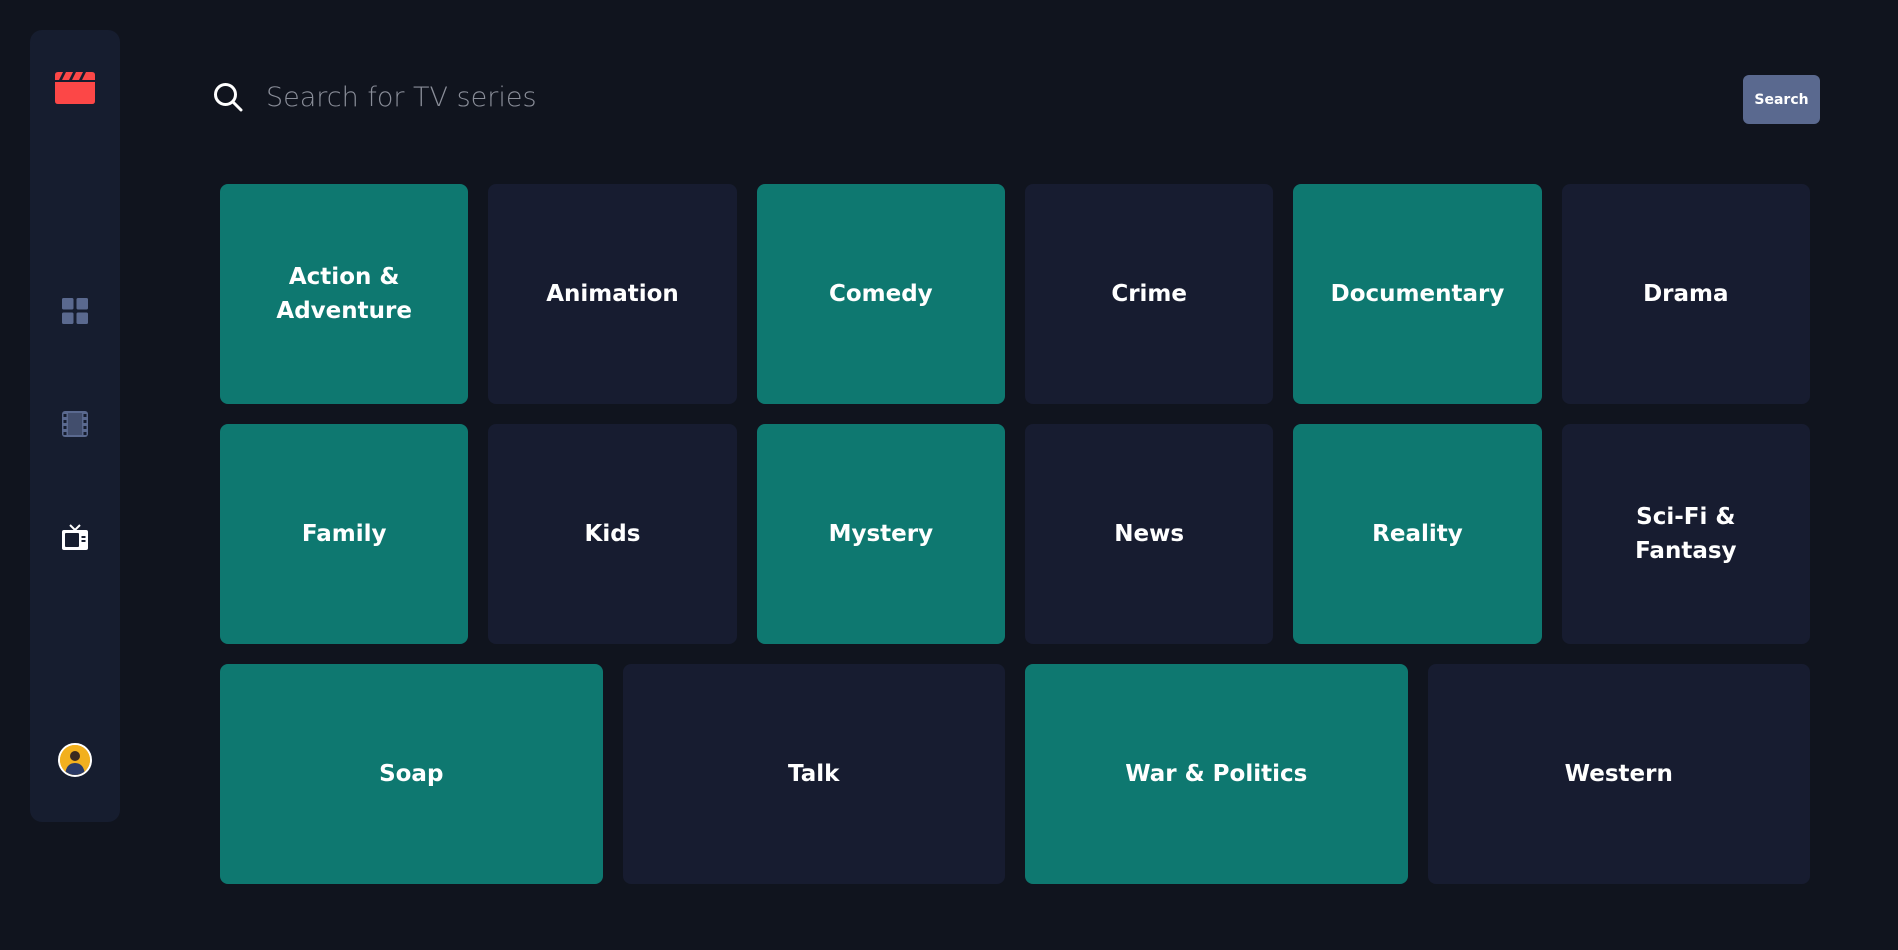 This screenshot has width=1898, height=950. Describe the element at coordinates (1781, 99) in the screenshot. I see `search-button: Search` at that location.